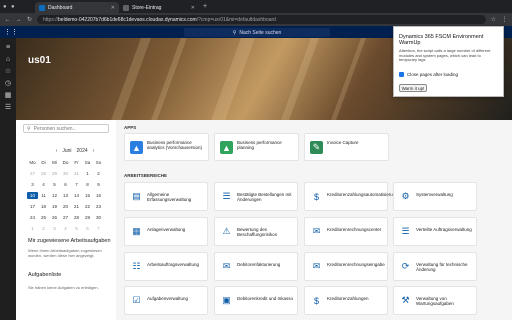 The image size is (512, 320). What do you see at coordinates (87, 195) in the screenshot?
I see `calendar-day: 15` at bounding box center [87, 195].